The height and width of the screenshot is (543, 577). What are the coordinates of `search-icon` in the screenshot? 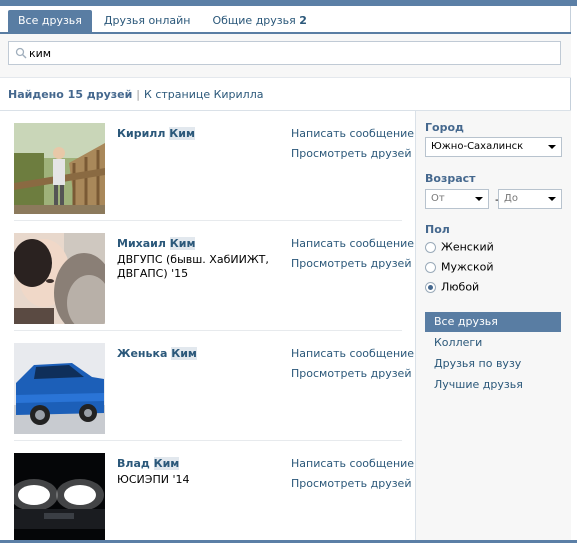 It's located at (21, 53).